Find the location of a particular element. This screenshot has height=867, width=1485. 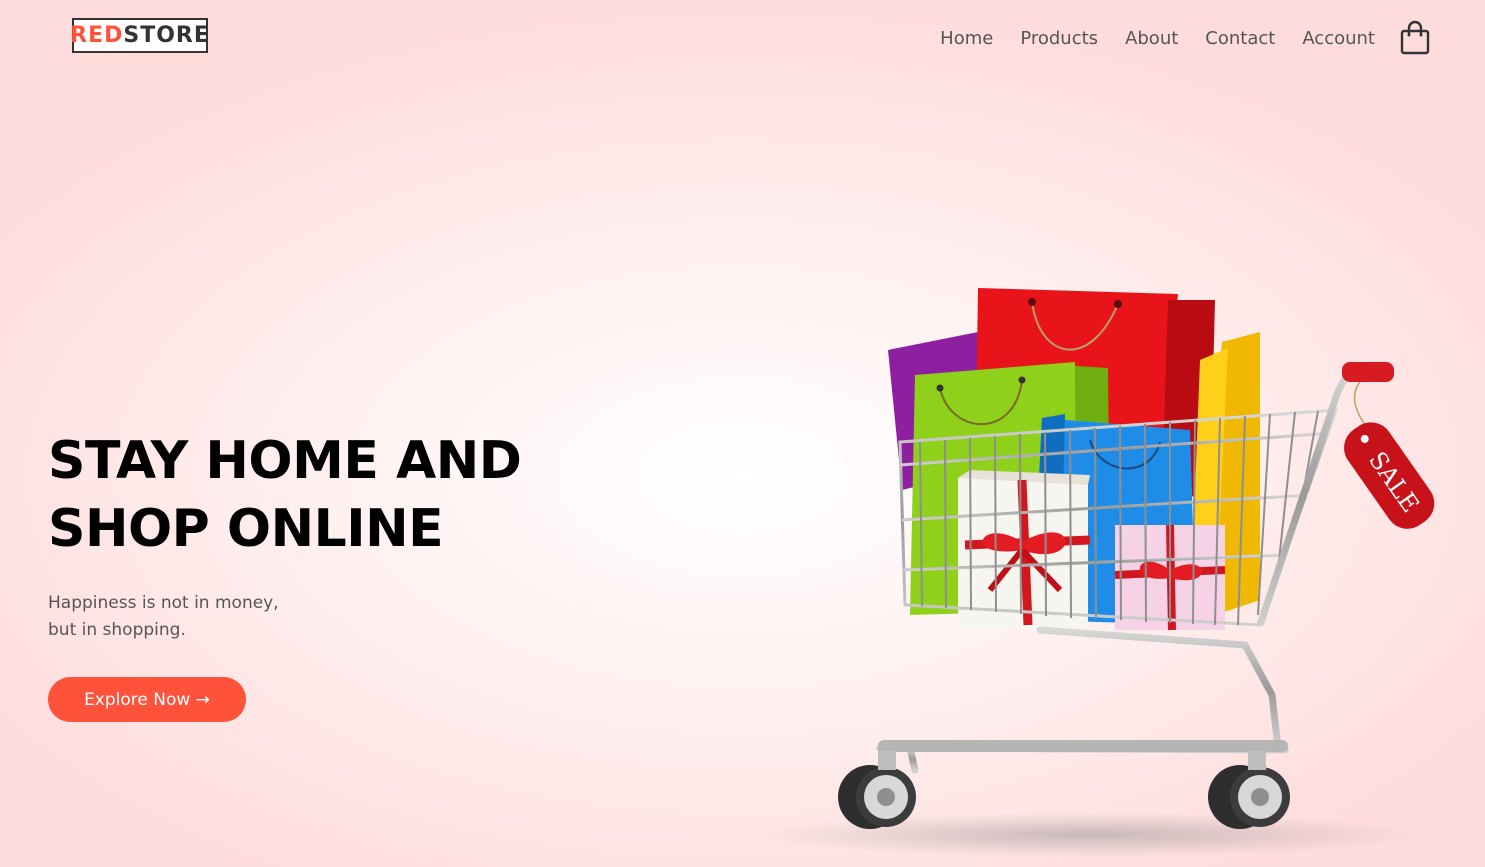

nav-item-products: Products is located at coordinates (1059, 38).